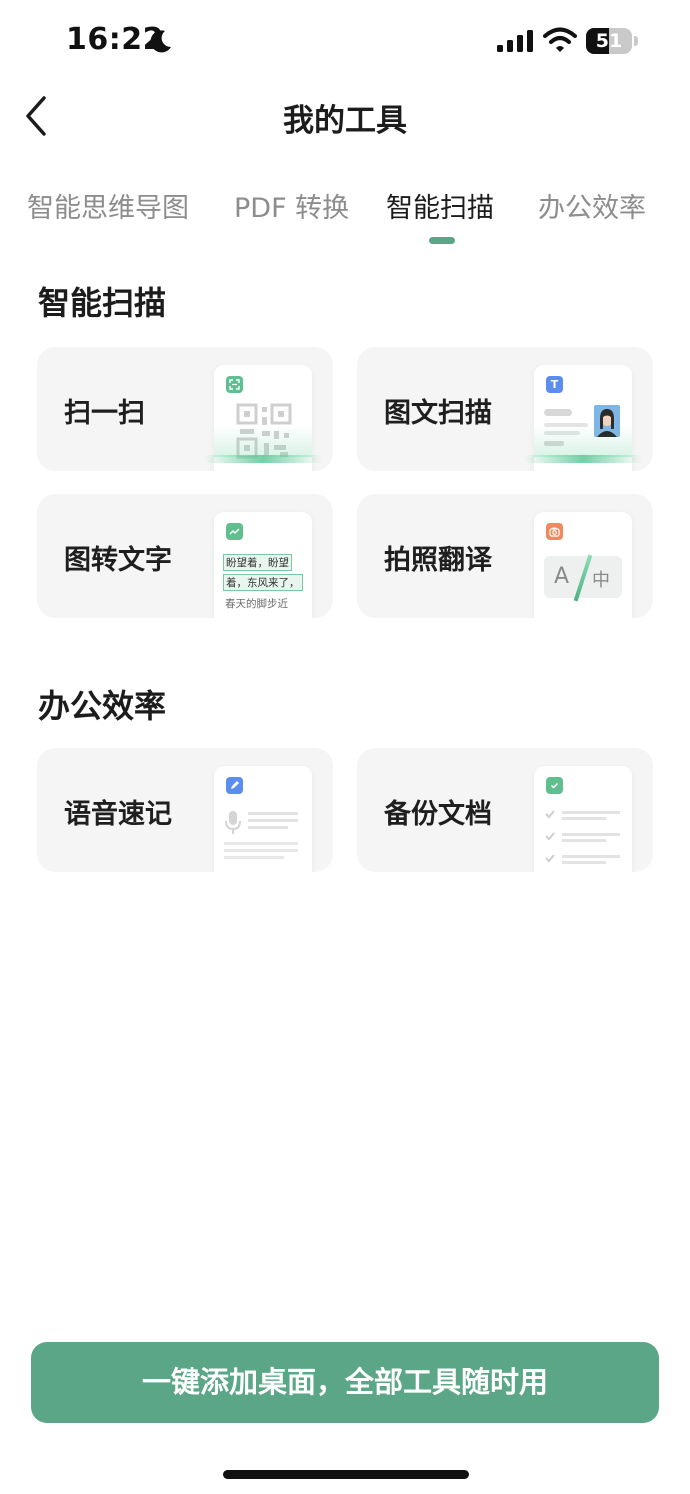  I want to click on tool-card-label: 备份文档, so click(438, 814).